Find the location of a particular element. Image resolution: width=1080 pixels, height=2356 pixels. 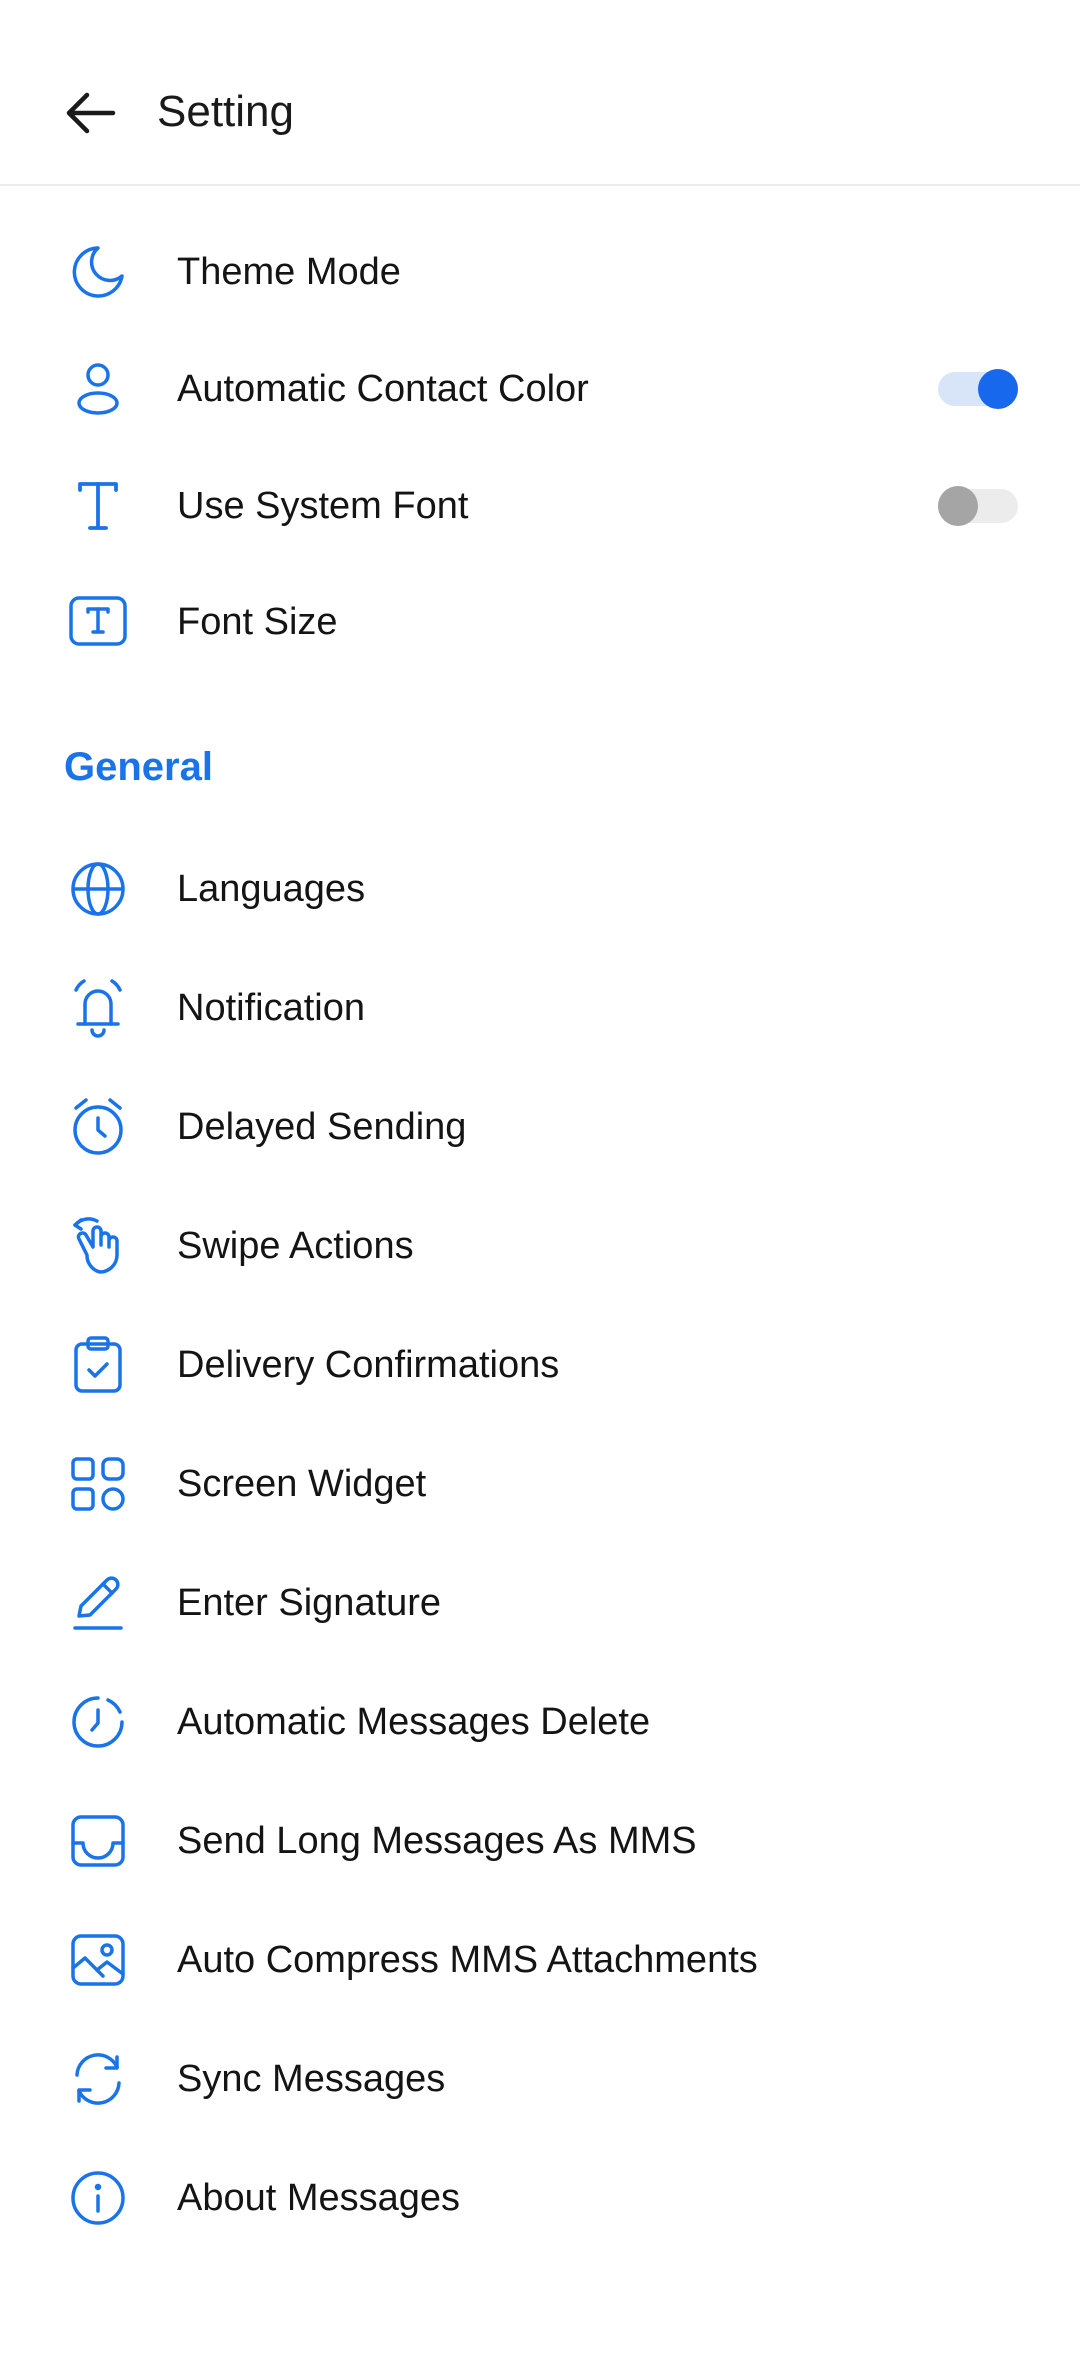

setting-label: Font Size is located at coordinates (257, 622).